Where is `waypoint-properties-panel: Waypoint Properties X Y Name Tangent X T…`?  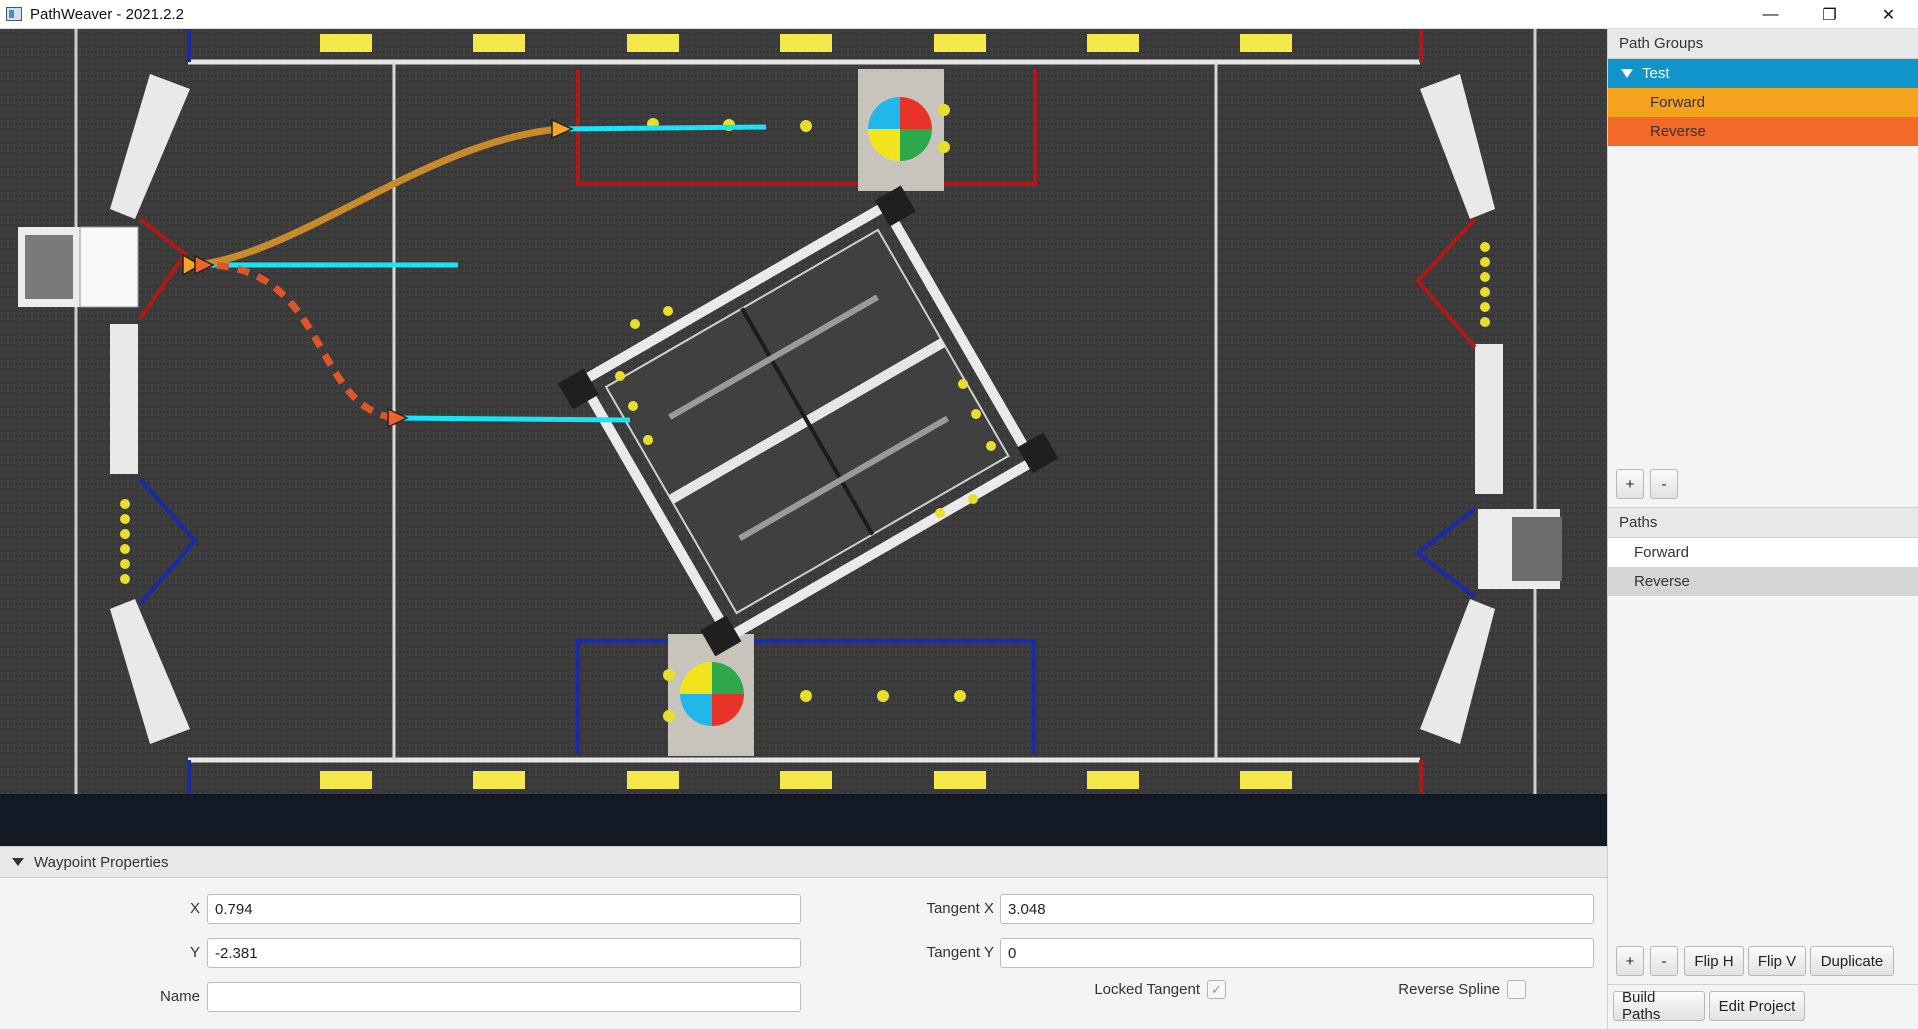 waypoint-properties-panel: Waypoint Properties X Y Name Tangent X T… is located at coordinates (803, 937).